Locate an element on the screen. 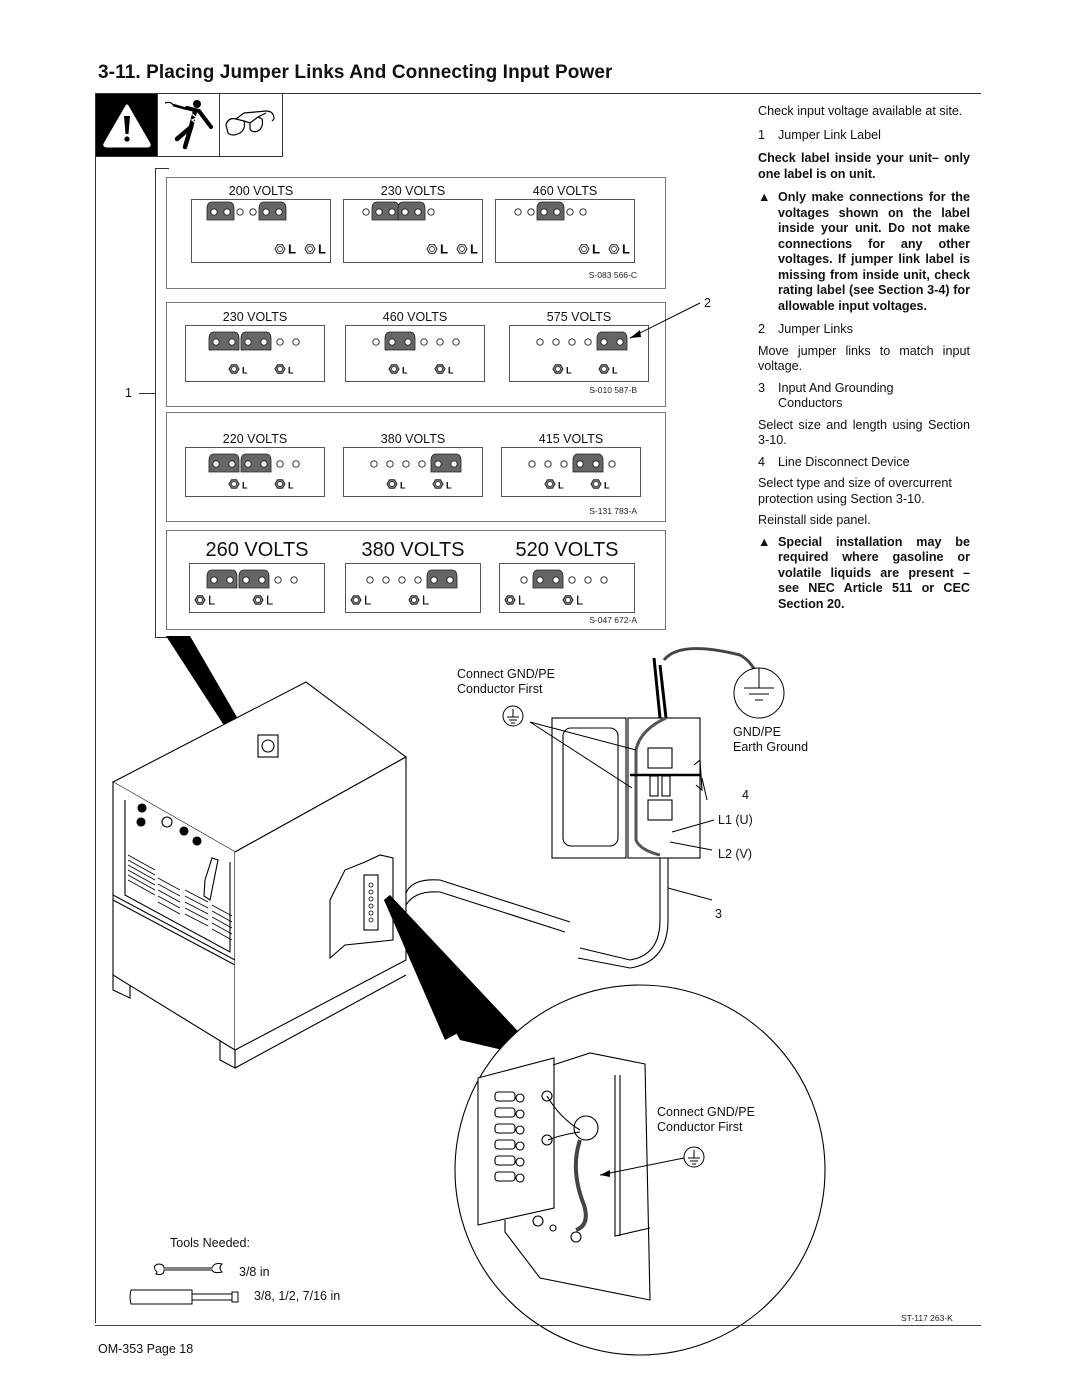  gnd-first-note-top: Connect GND/PE Conductor First is located at coordinates (506, 682).